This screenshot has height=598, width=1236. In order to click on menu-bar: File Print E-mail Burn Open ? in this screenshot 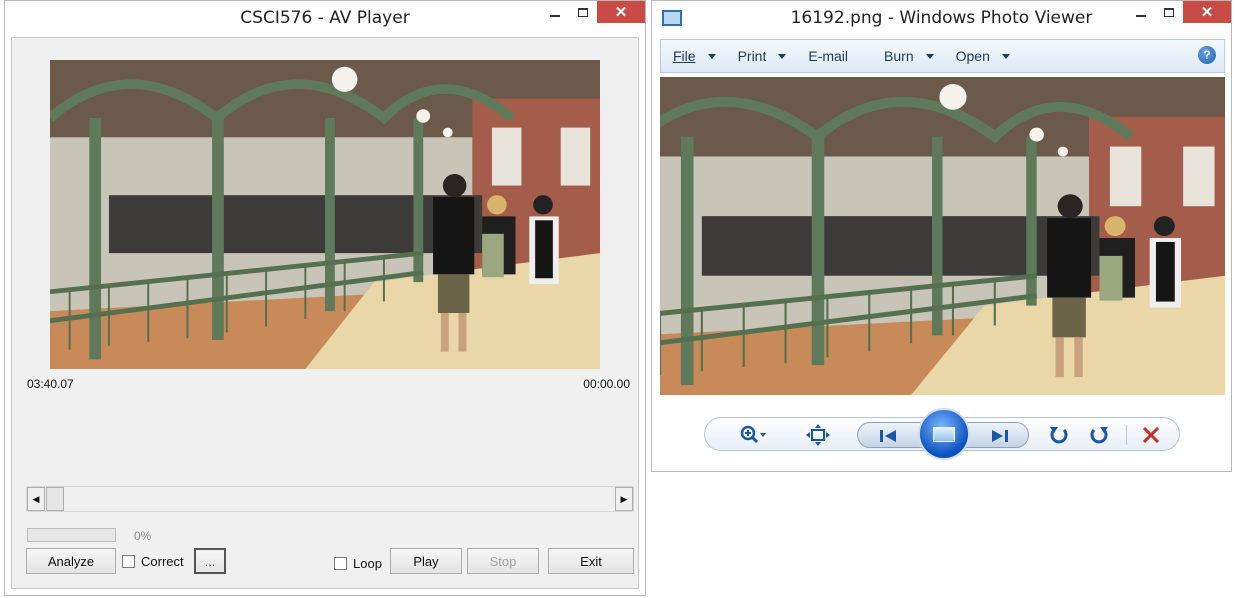, I will do `click(942, 56)`.